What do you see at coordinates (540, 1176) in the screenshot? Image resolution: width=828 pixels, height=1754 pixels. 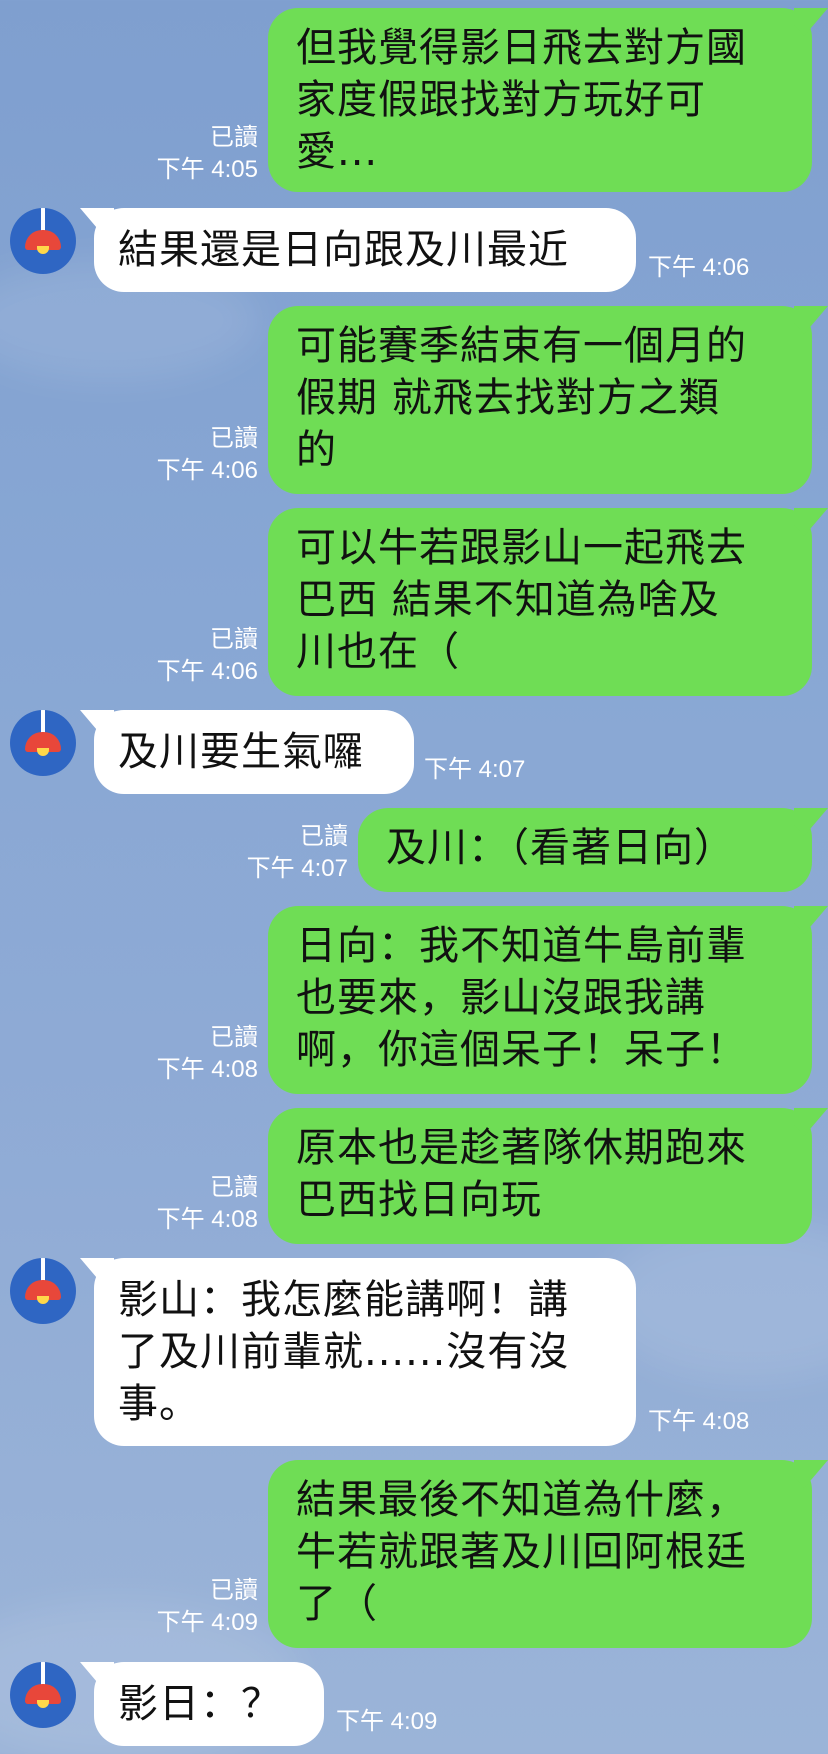 I see `message-bubble: 原本也是趁著隊休期跑來 巴西找日向玩` at bounding box center [540, 1176].